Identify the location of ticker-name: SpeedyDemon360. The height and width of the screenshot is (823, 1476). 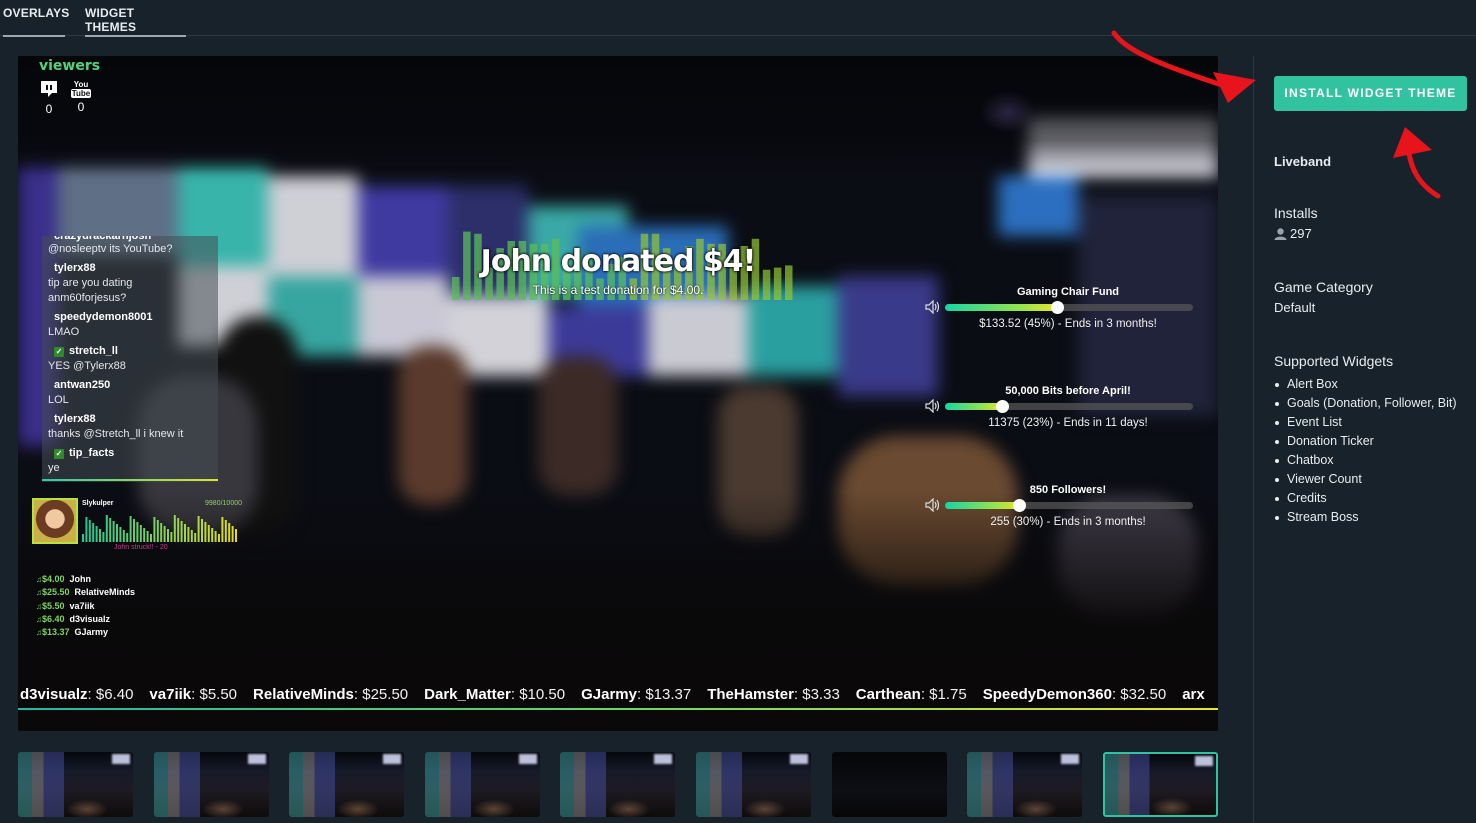
(1047, 694).